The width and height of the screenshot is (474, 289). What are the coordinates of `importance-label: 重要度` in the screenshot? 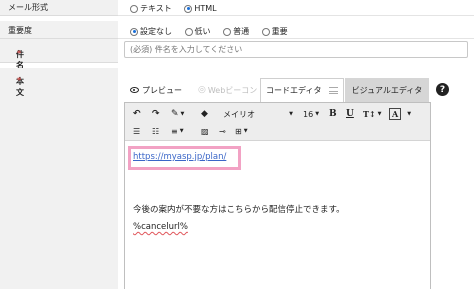 It's located at (20, 30).